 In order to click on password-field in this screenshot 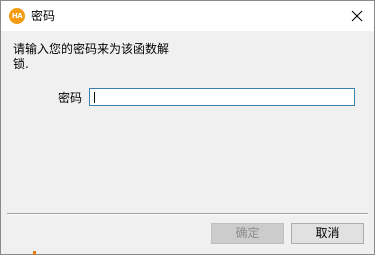, I will do `click(222, 97)`.